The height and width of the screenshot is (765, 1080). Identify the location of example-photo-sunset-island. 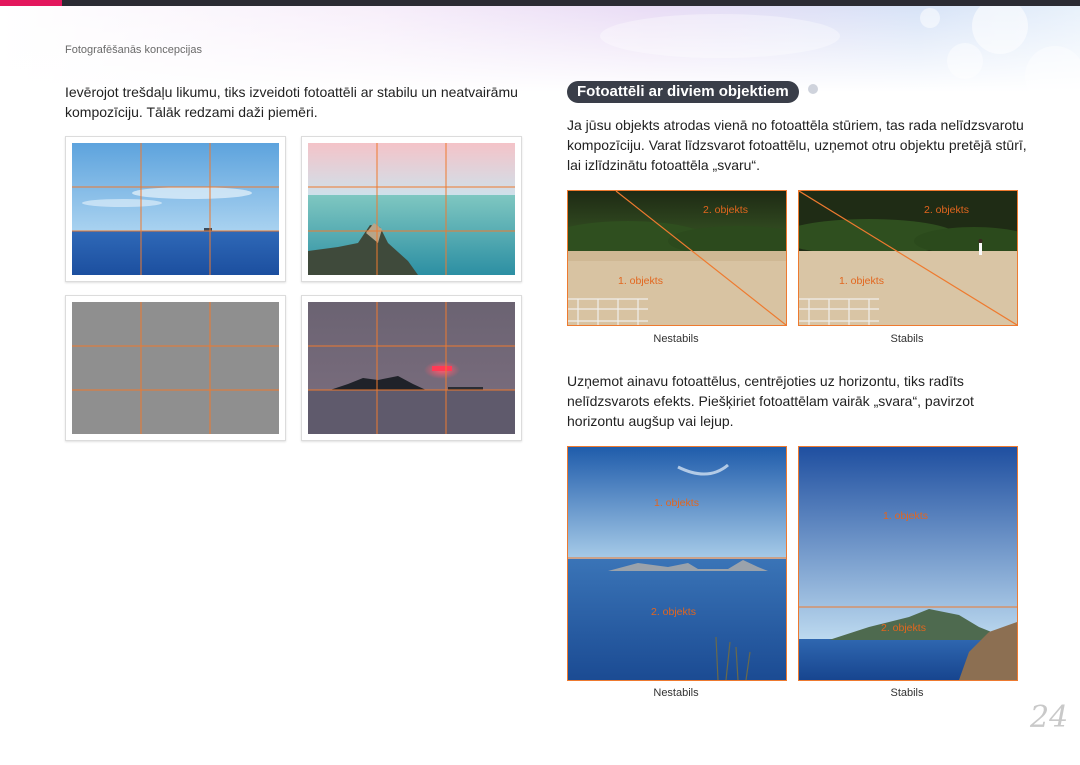
(411, 368).